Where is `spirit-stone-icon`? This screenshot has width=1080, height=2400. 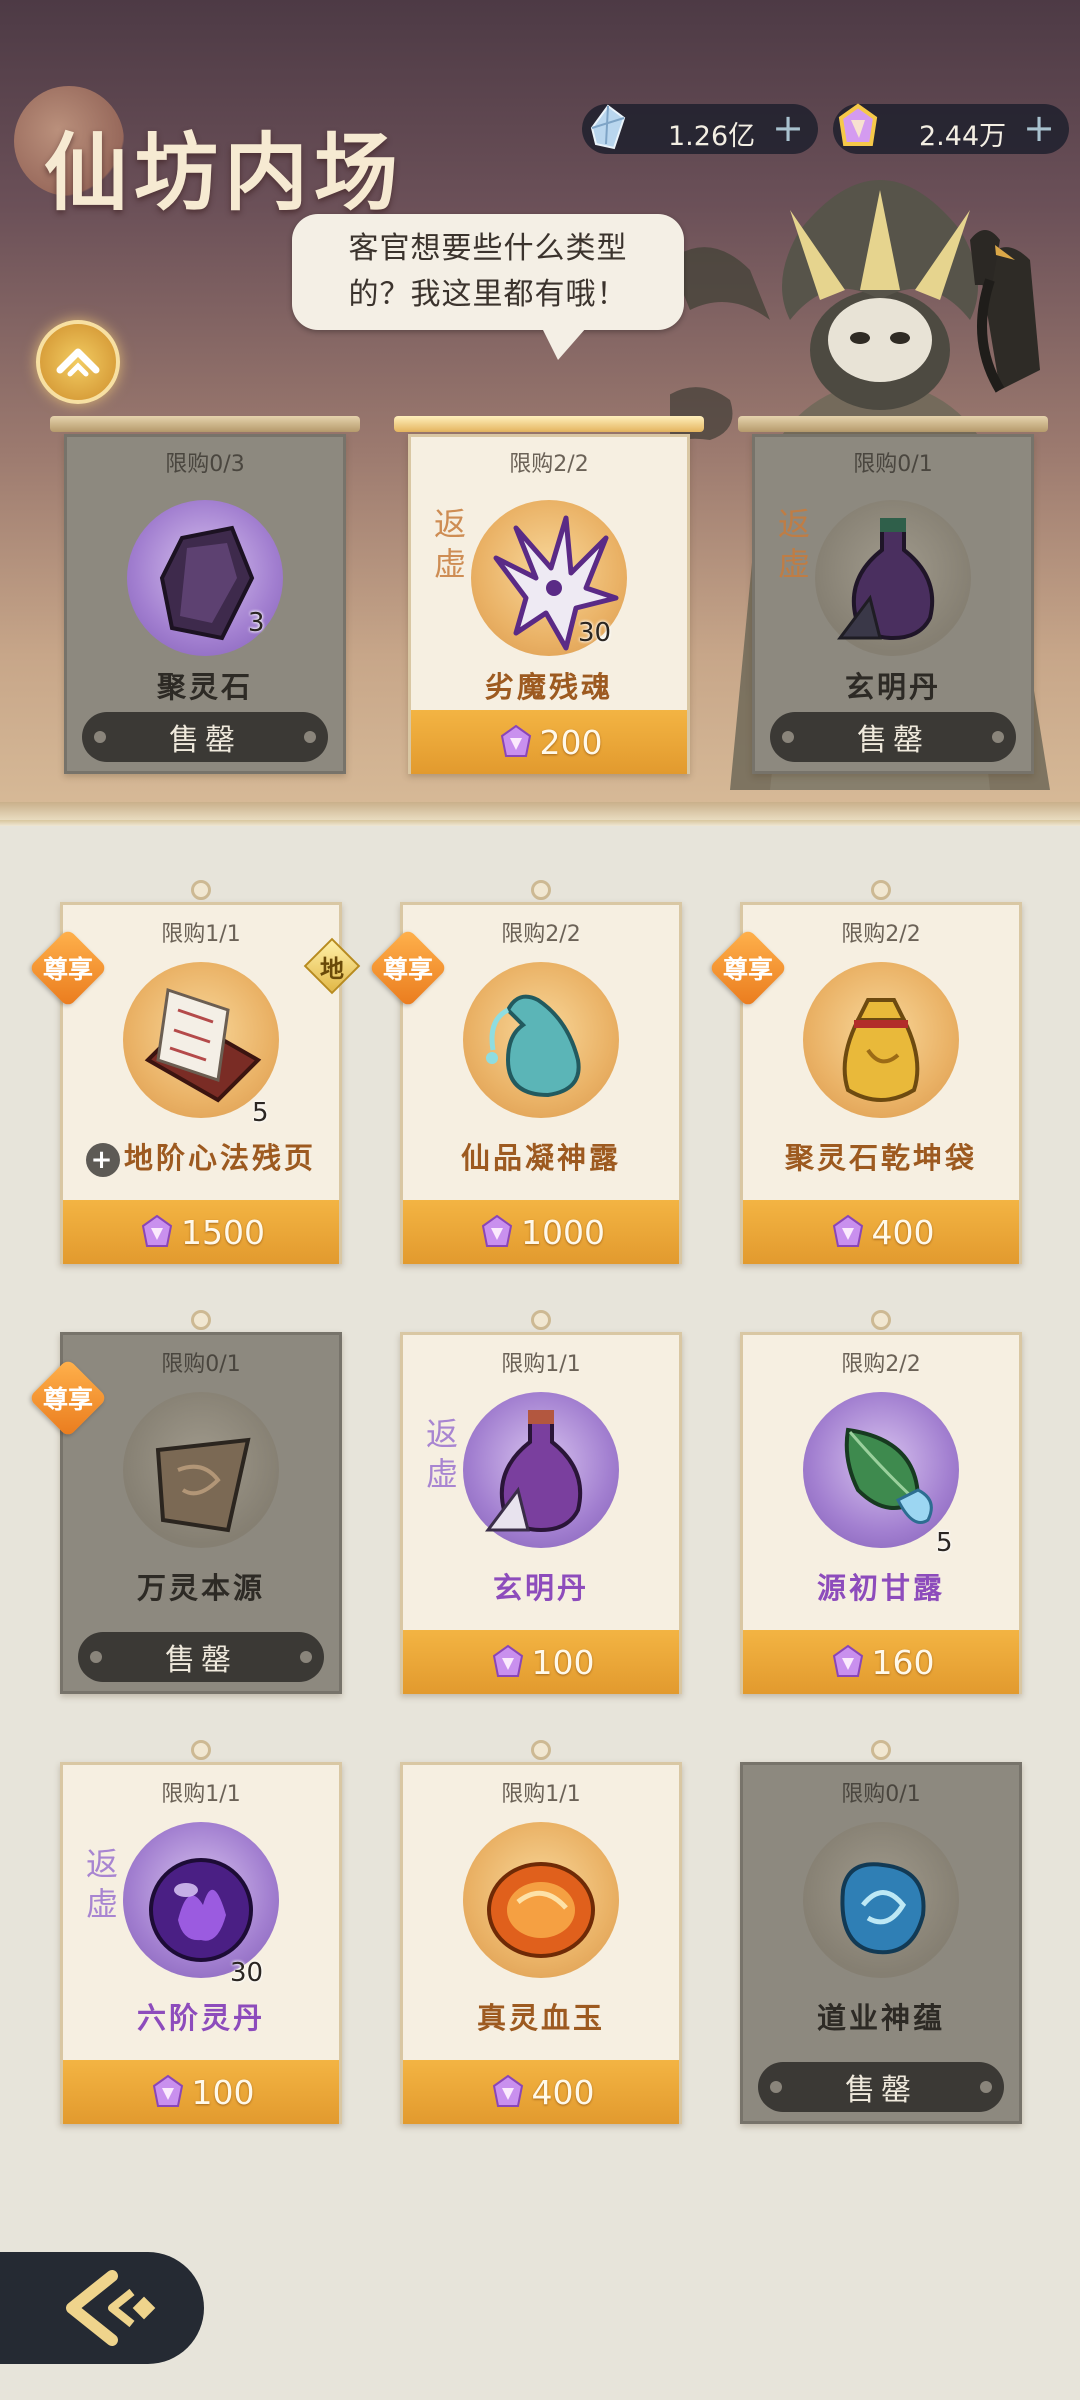
spirit-stone-icon is located at coordinates (207, 583).